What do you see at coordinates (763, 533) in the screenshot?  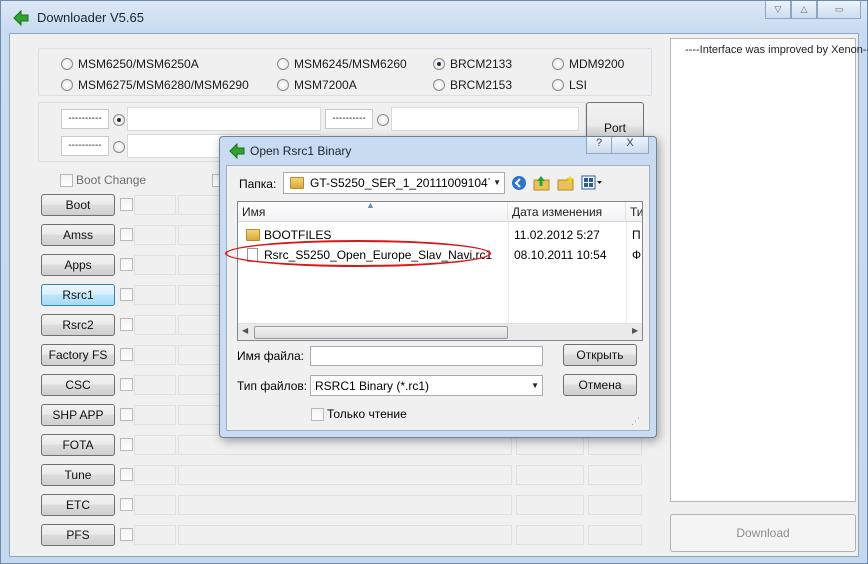 I see `download-button: Download` at bounding box center [763, 533].